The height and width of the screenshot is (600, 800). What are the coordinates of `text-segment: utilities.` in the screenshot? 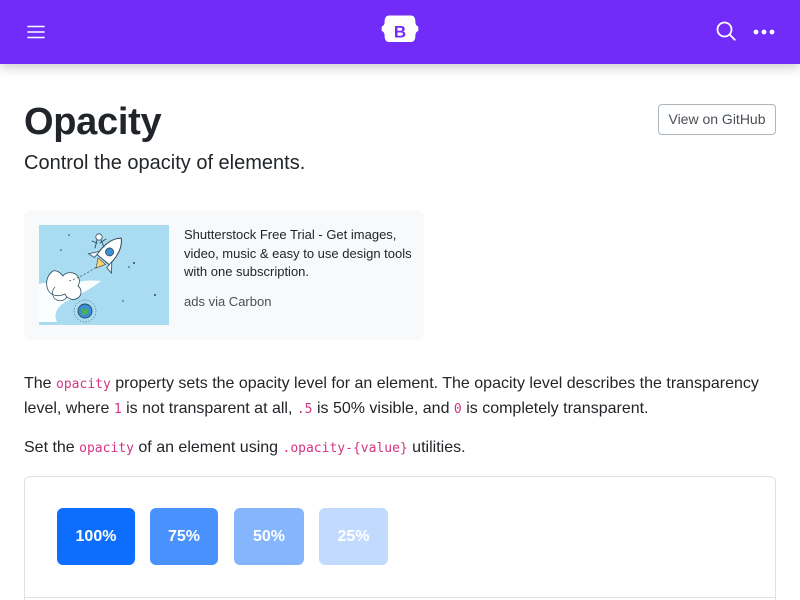 It's located at (436, 447).